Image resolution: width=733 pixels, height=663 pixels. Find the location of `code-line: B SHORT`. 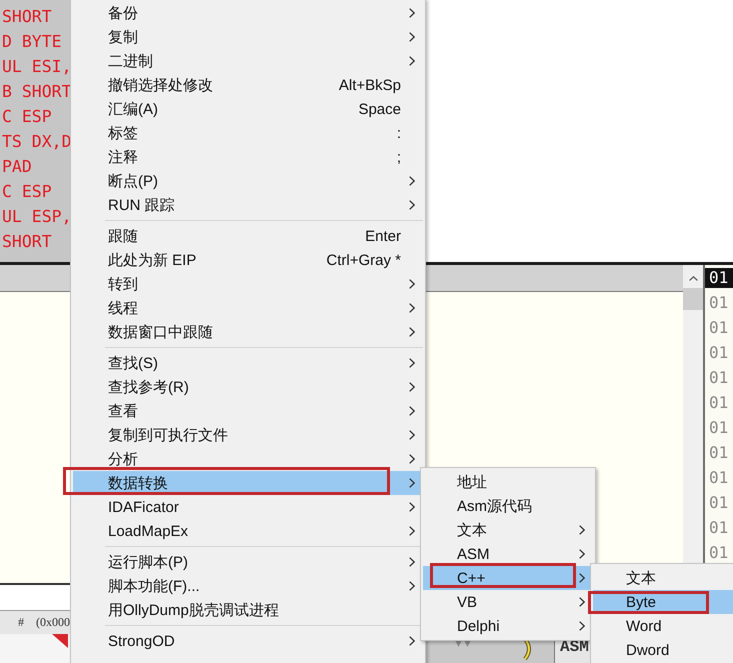

code-line: B SHORT is located at coordinates (36, 92).